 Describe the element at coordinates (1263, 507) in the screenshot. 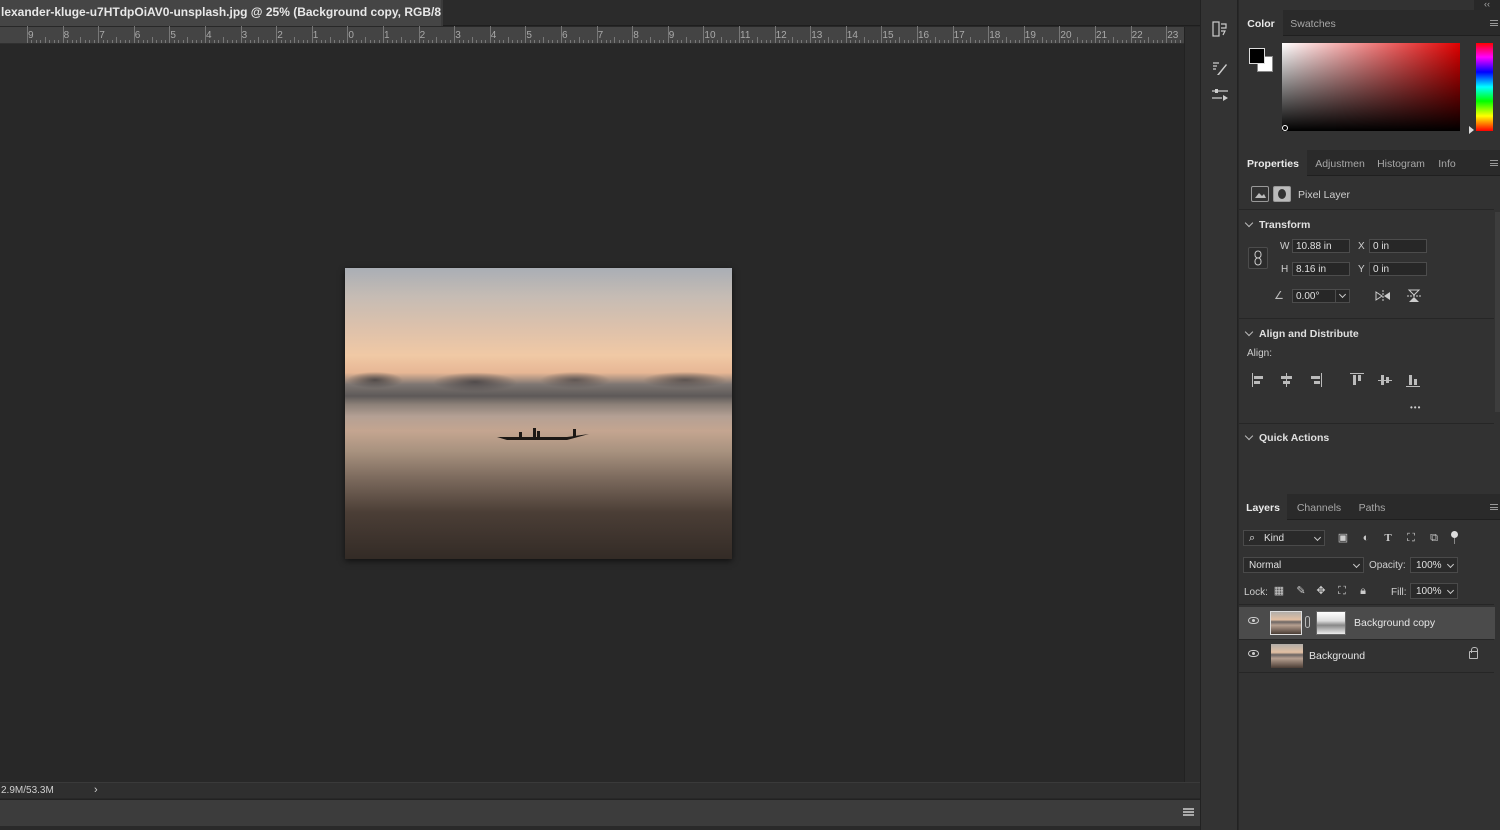

I see `tab-layers: Layers` at that location.